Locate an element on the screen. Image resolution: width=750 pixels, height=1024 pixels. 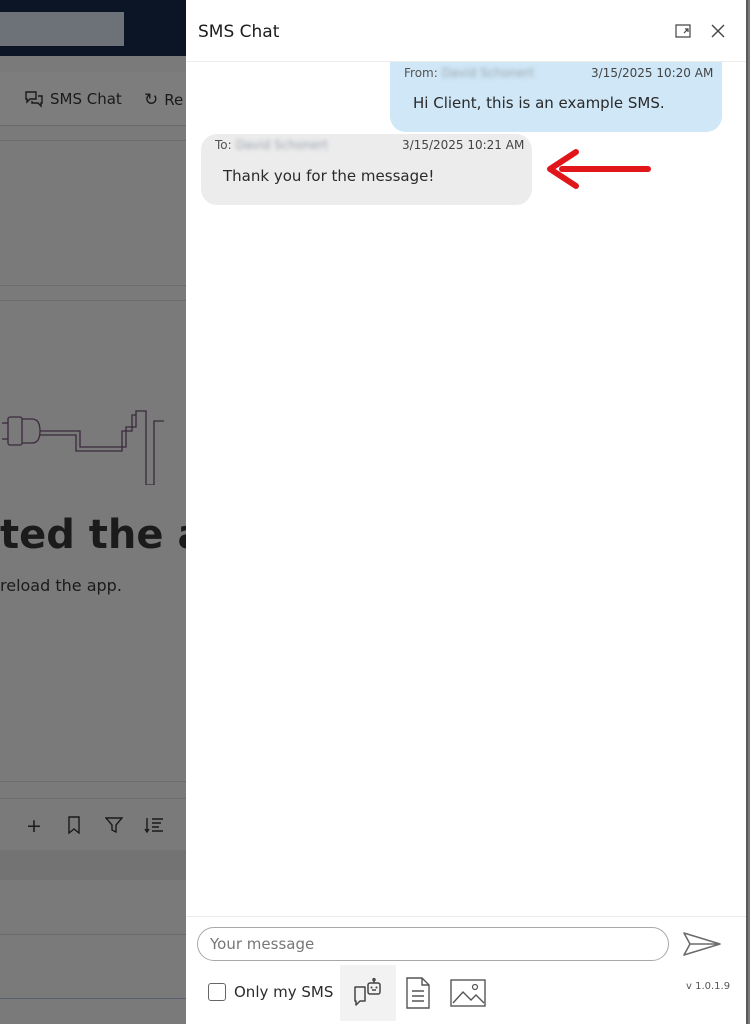
panel-title: SMS Chat is located at coordinates (239, 32).